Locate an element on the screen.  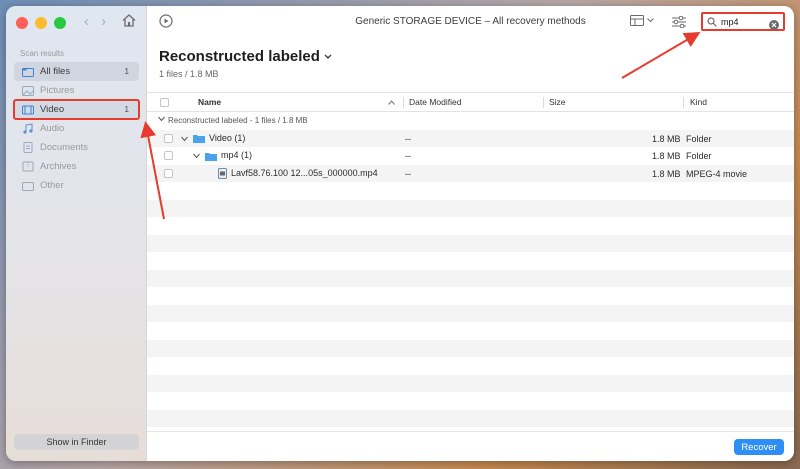
minimize-window-button is located at coordinates (41, 23).